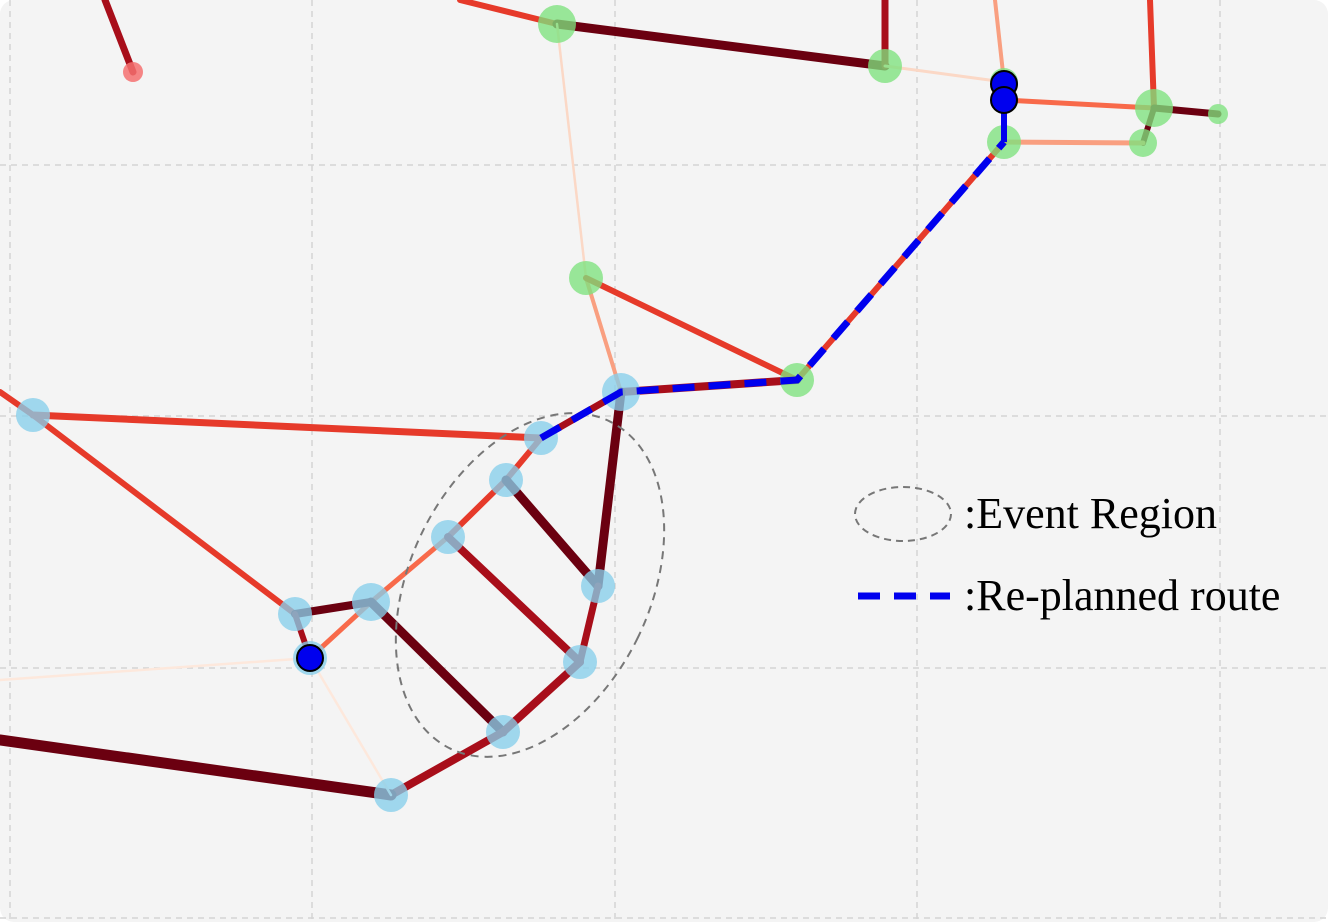 The height and width of the screenshot is (922, 1328). I want to click on legend-event-region-label: :Event Region, so click(1090, 513).